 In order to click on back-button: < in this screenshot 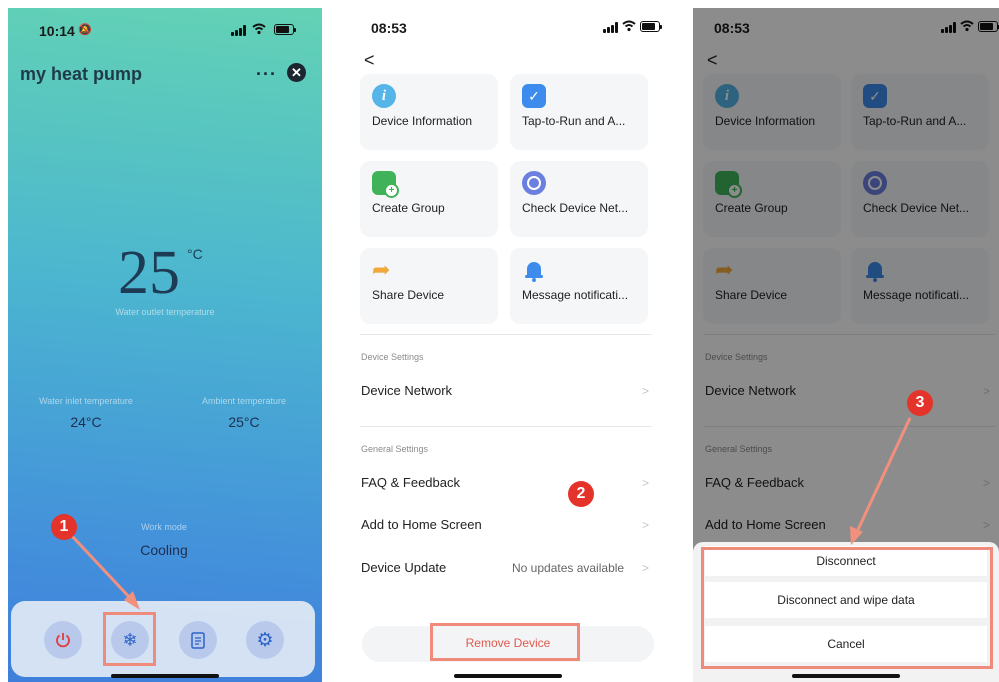, I will do `click(369, 60)`.